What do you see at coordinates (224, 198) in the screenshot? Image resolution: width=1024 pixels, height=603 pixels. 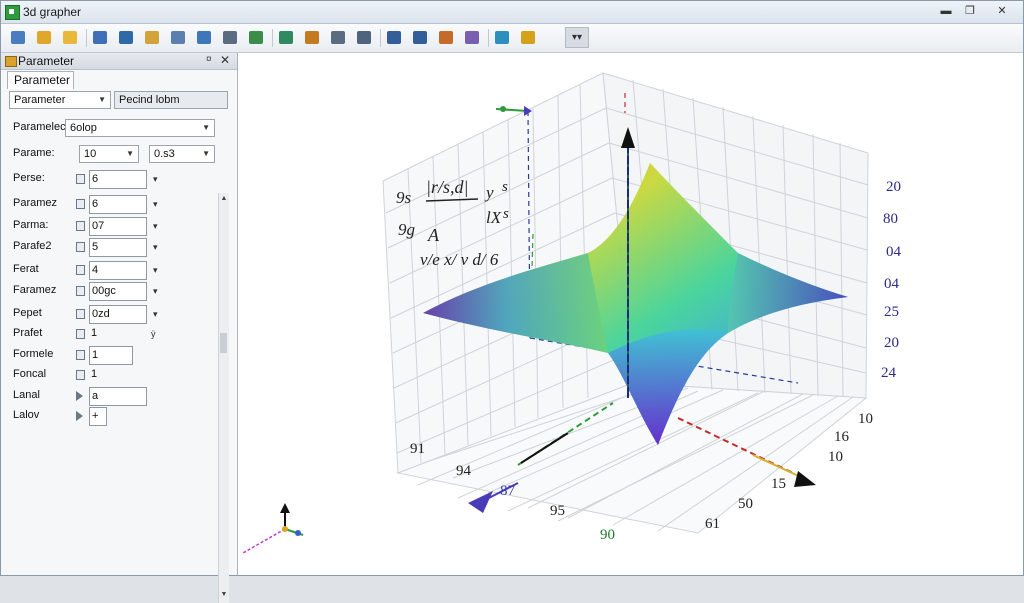 I see `scroll-up-icon: ▲` at bounding box center [224, 198].